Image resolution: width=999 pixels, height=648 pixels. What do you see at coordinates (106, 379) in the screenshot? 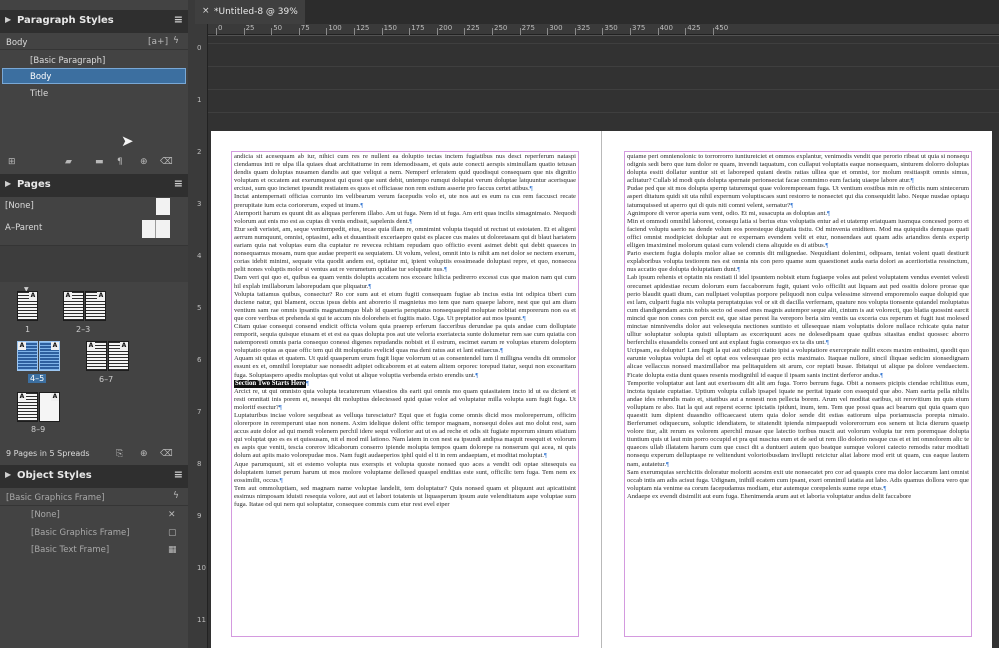
I see `page-label-6-7: 6–7` at bounding box center [106, 379].